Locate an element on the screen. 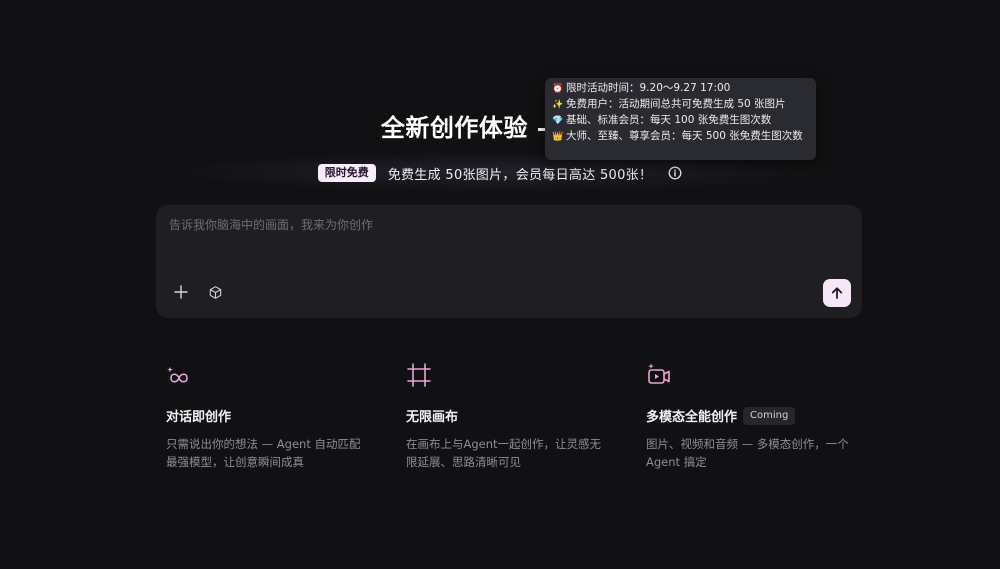  video-sparkle-icon is located at coordinates (659, 373).